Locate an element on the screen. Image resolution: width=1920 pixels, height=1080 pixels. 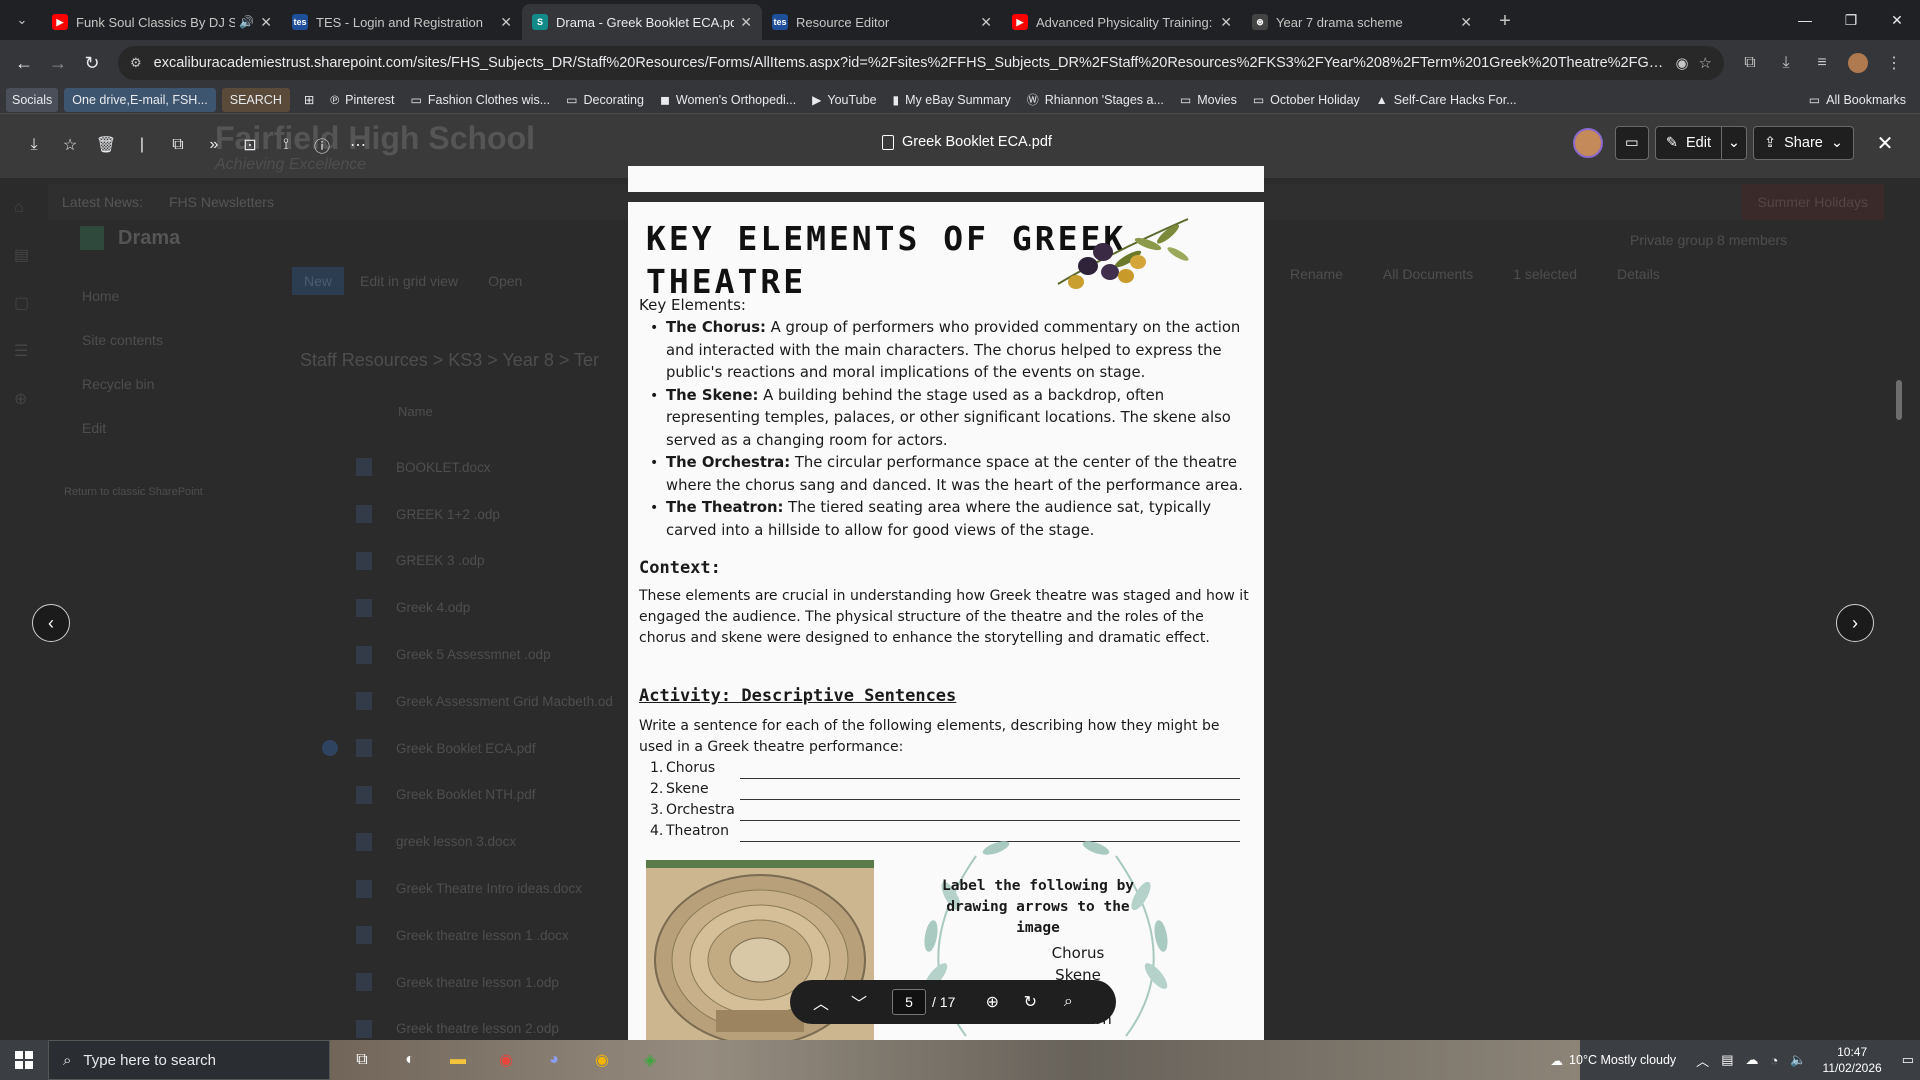
menu-icon: ⋮ is located at coordinates (1894, 63).